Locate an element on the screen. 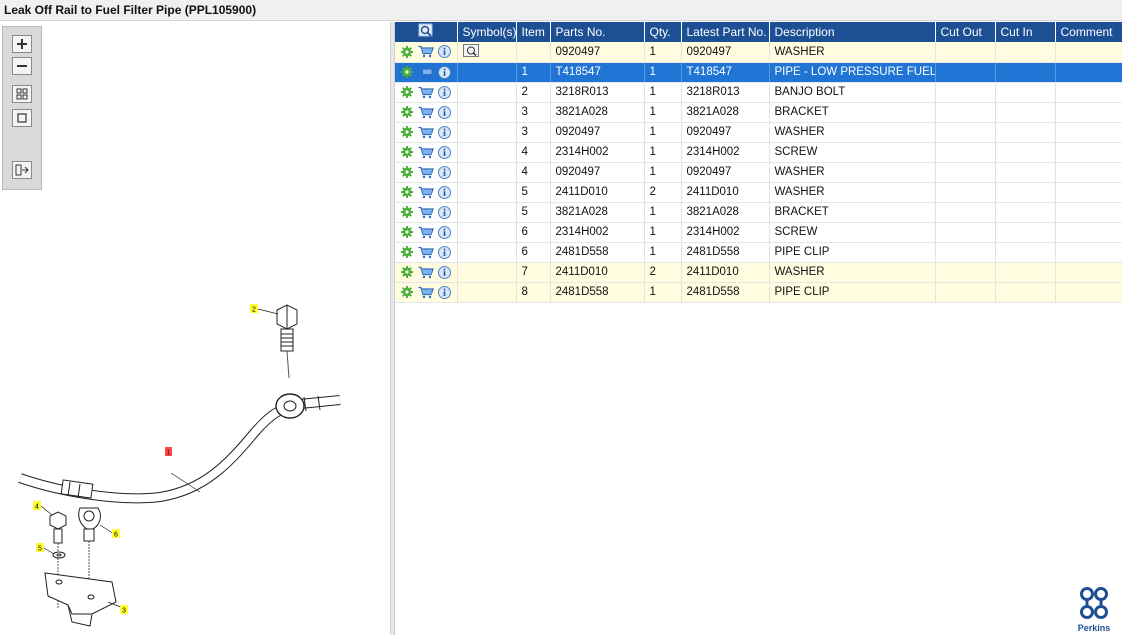 This screenshot has width=1122, height=635. col-comment: Comment is located at coordinates (1088, 32).